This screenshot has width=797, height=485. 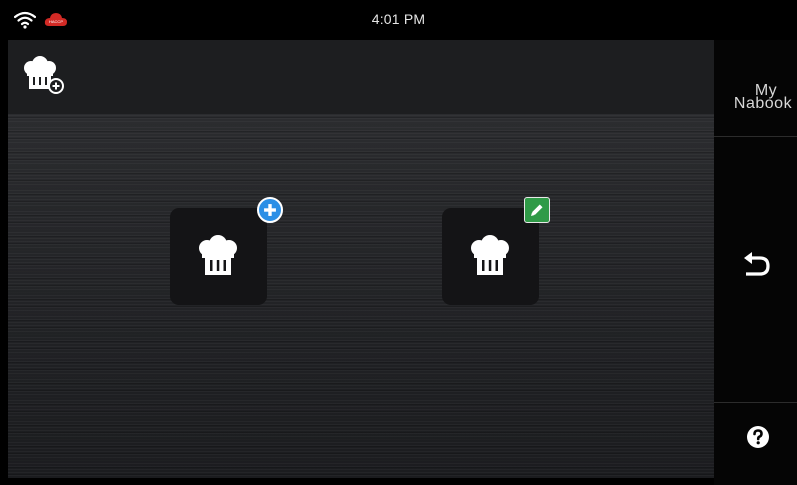 I want to click on mynabook-logo: My Nabook, so click(x=757, y=97).